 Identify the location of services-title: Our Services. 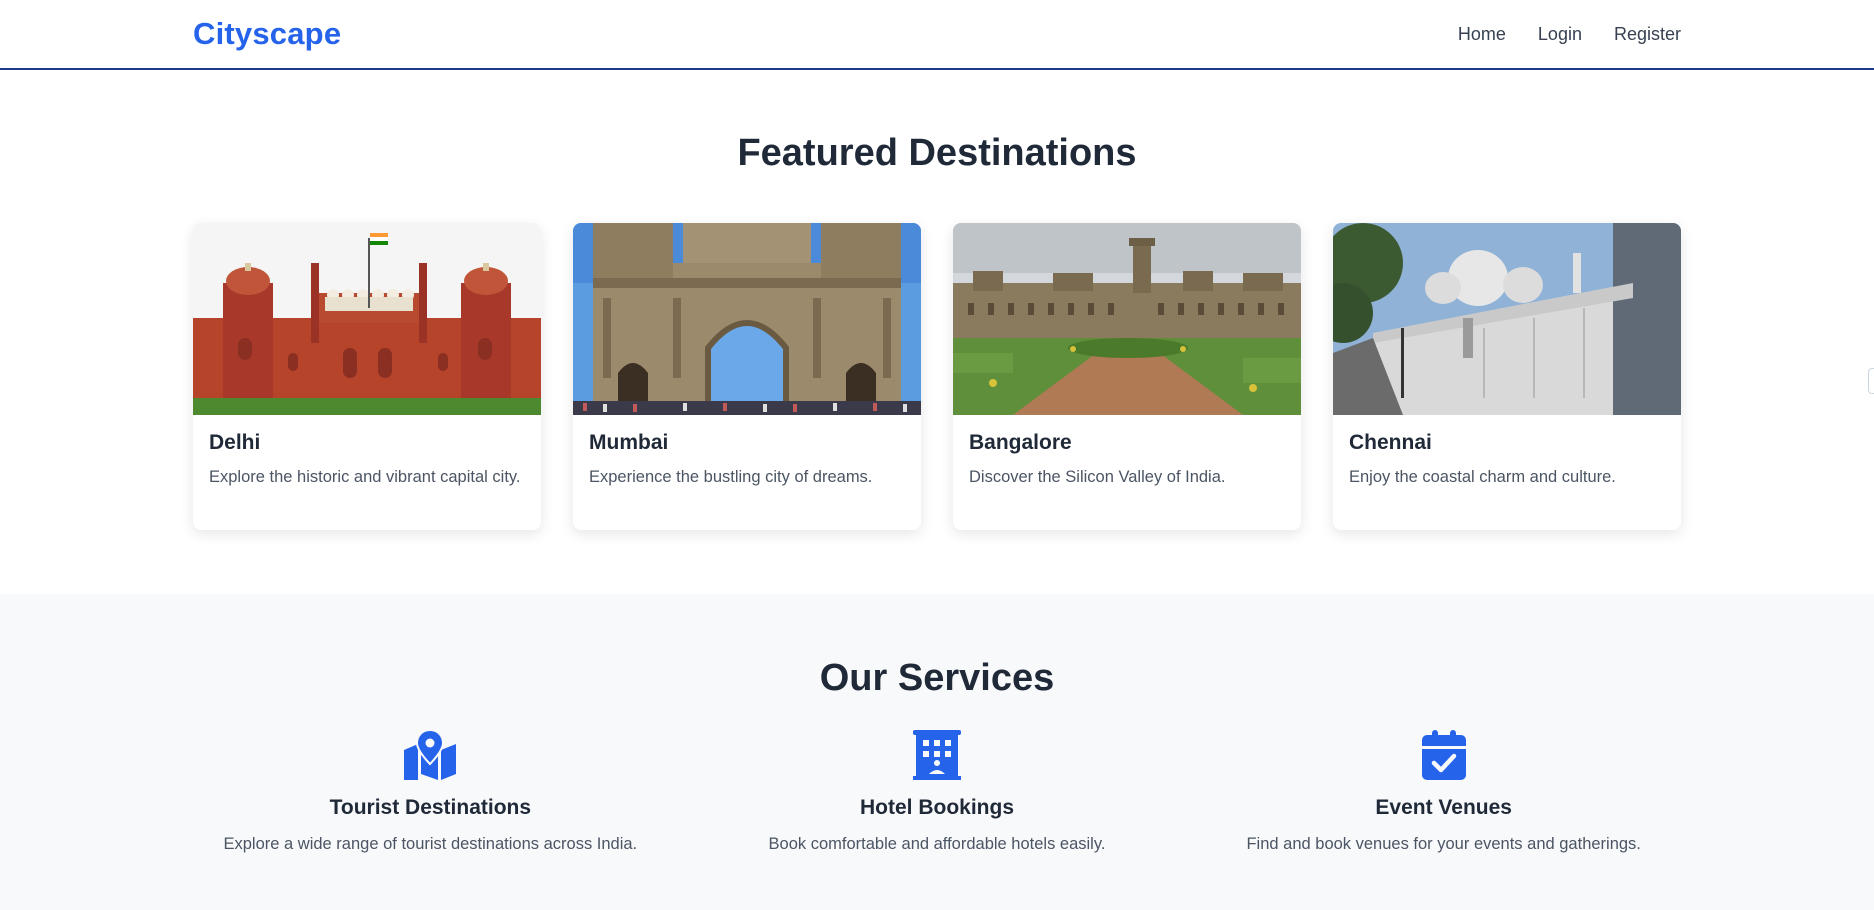
(937, 678).